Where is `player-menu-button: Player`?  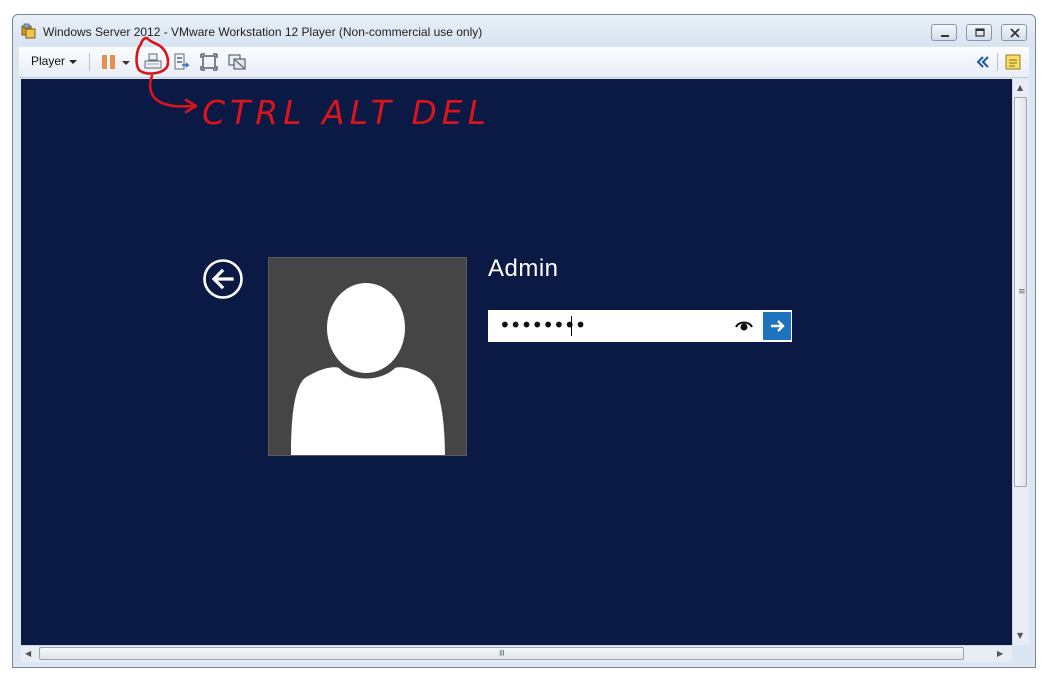 player-menu-button: Player is located at coordinates (54, 61).